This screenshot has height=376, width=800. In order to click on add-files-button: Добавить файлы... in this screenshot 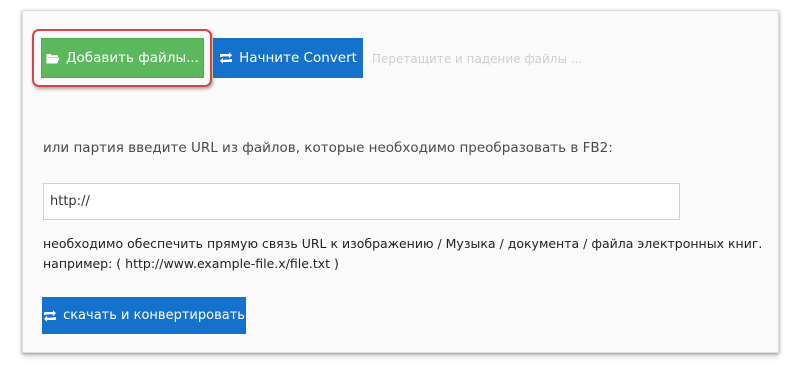, I will do `click(122, 58)`.